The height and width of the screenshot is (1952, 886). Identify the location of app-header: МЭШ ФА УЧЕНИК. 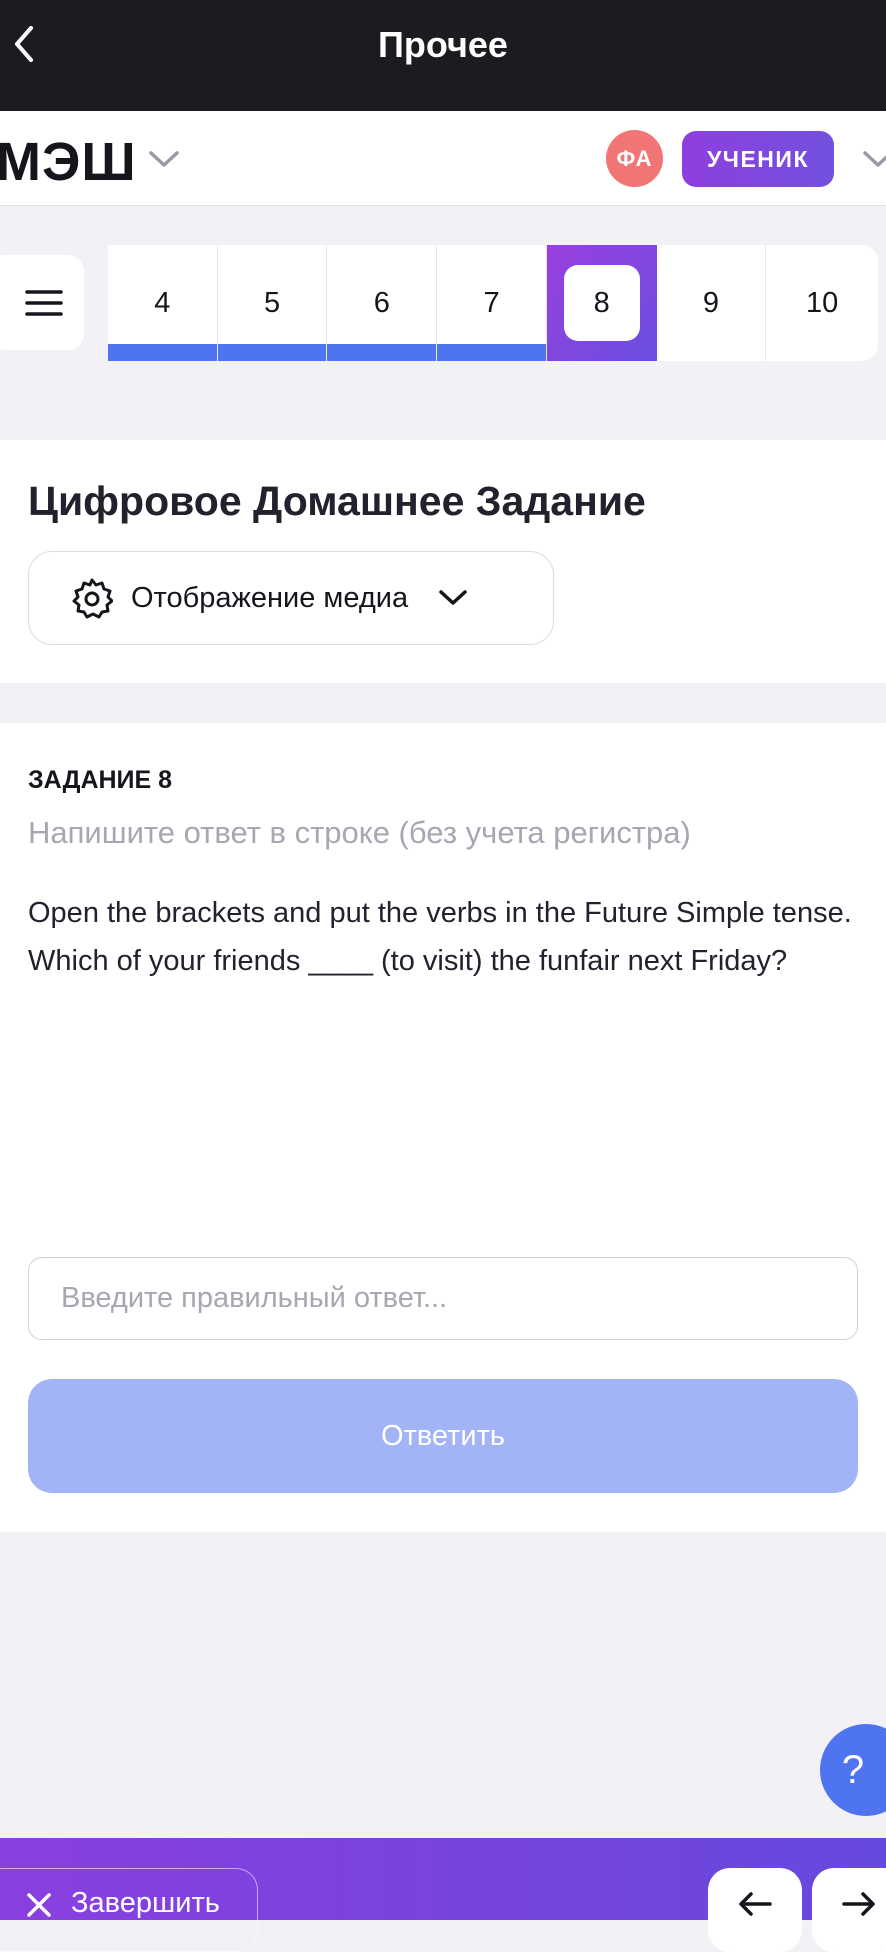
(443, 158).